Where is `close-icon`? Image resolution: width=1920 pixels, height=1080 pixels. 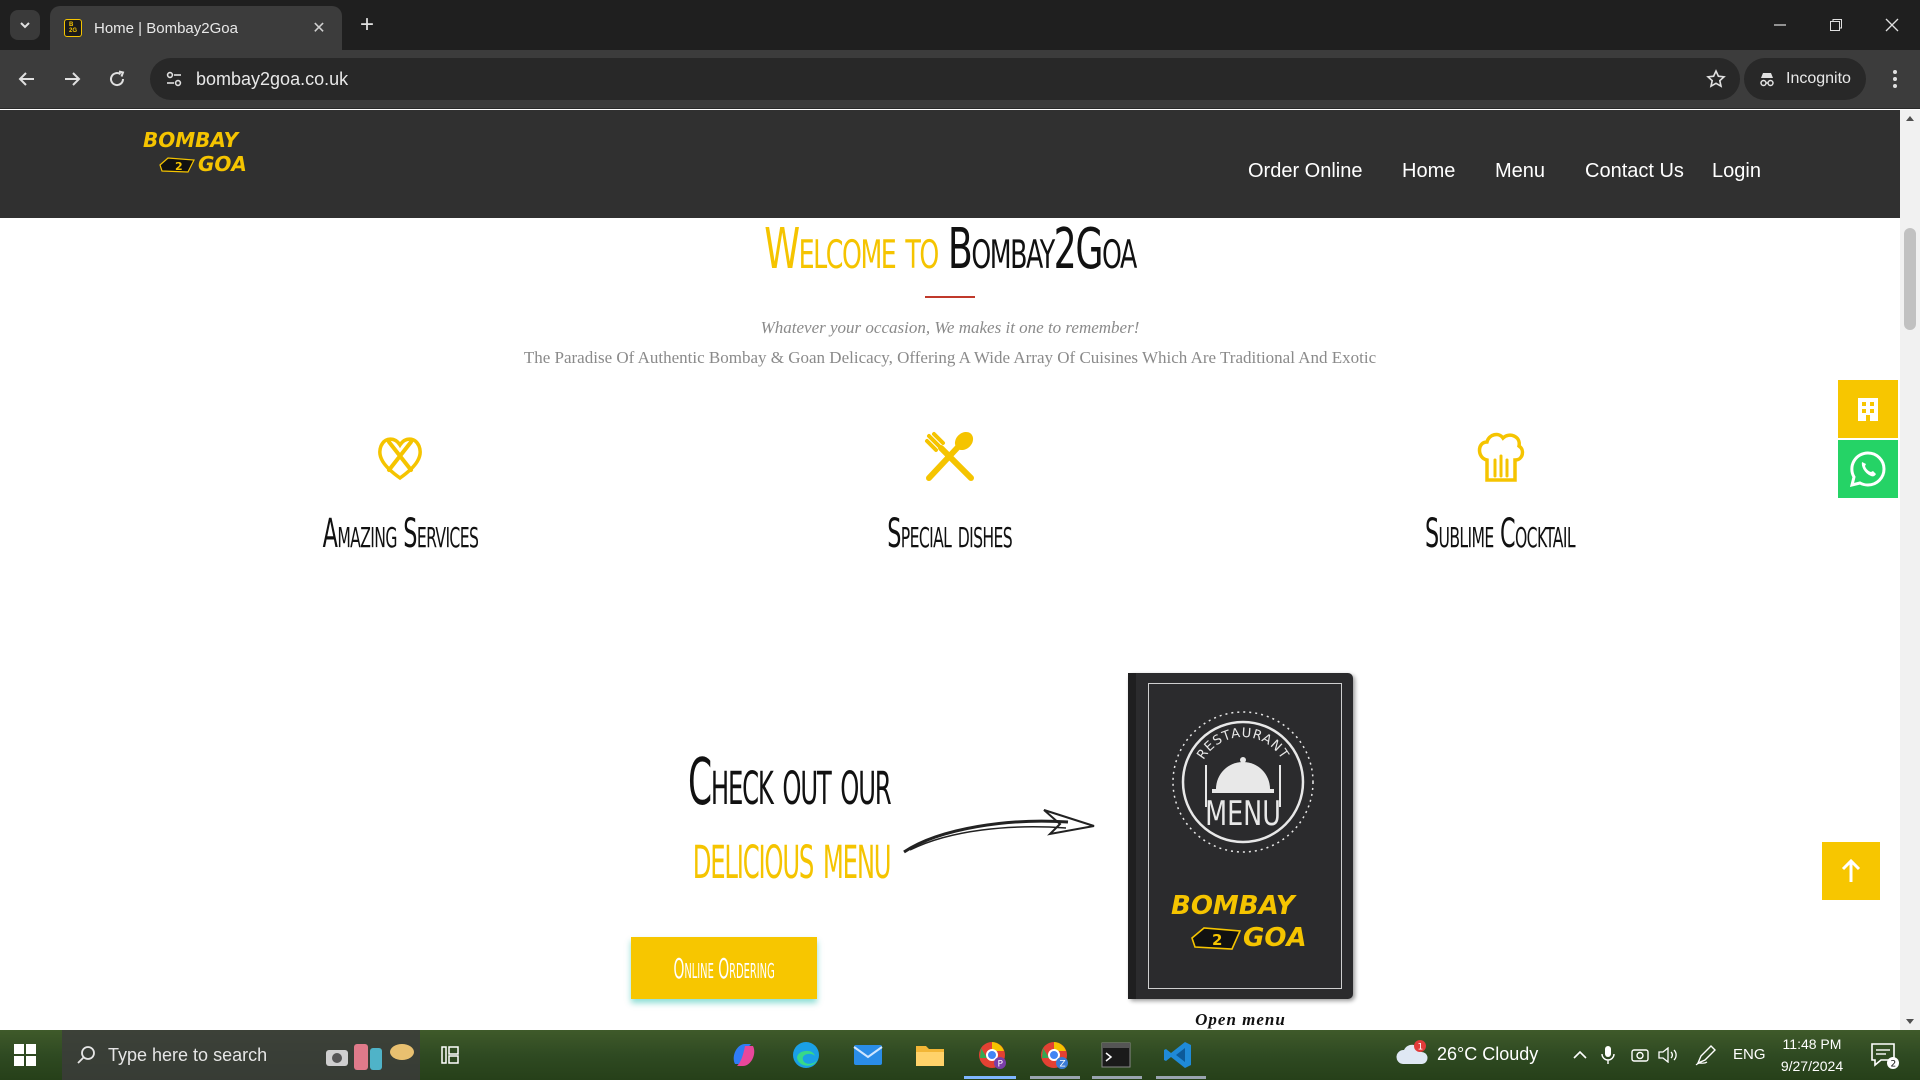 close-icon is located at coordinates (1892, 25).